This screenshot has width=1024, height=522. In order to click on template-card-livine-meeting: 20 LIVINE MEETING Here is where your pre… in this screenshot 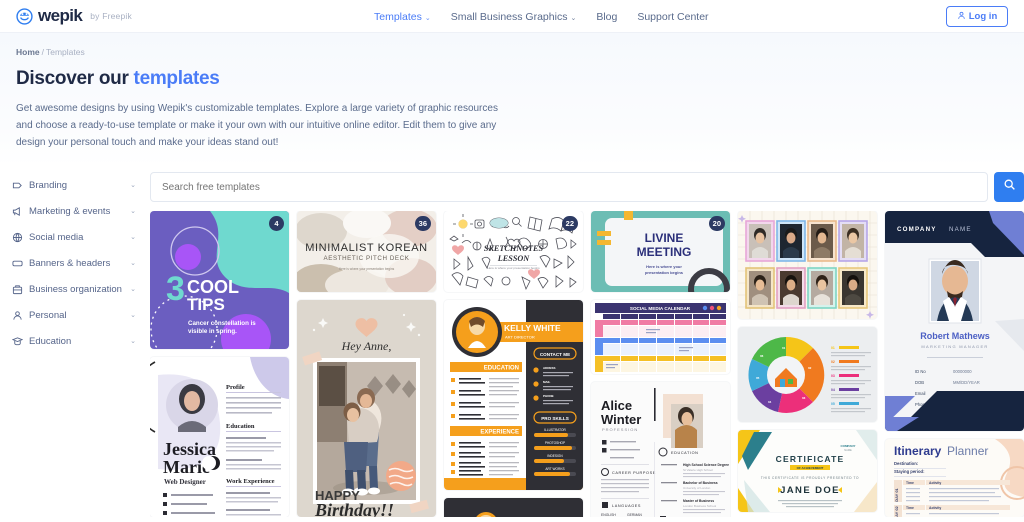, I will do `click(660, 251)`.